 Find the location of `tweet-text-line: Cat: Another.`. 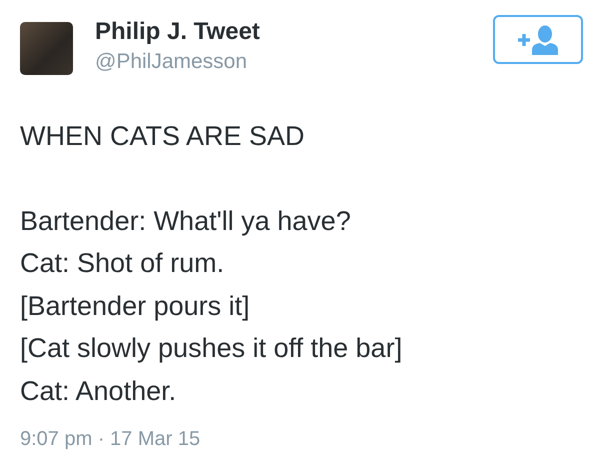

tweet-text-line: Cat: Another. is located at coordinates (98, 391).